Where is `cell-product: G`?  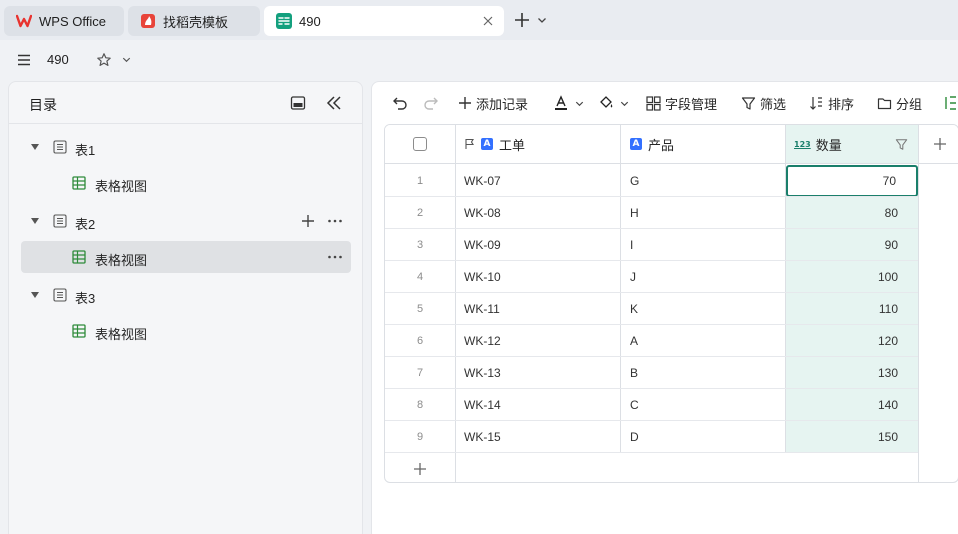 cell-product: G is located at coordinates (703, 181).